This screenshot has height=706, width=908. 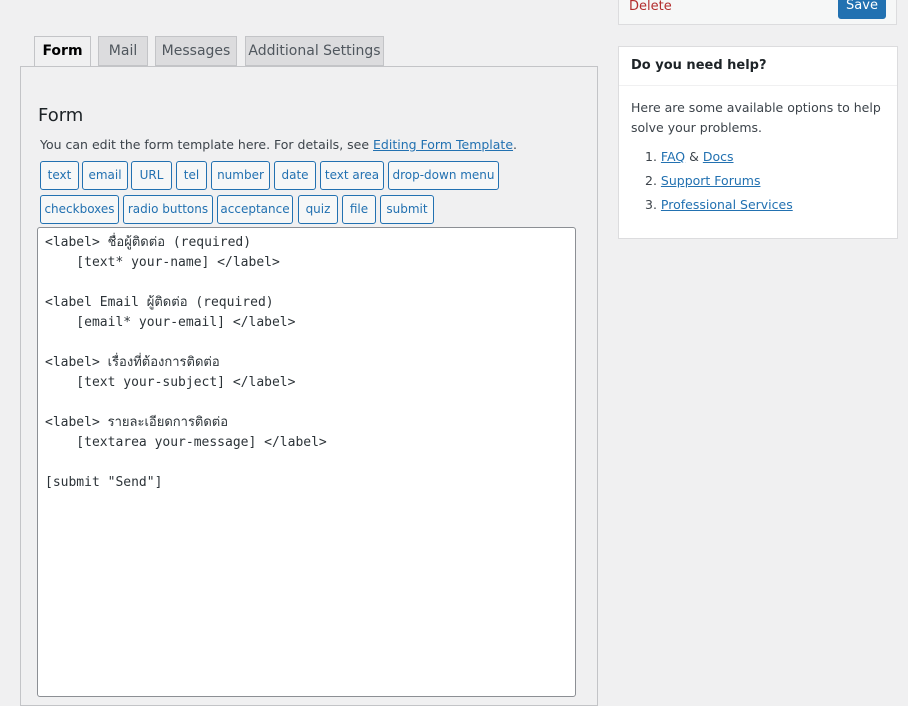 What do you see at coordinates (318, 209) in the screenshot?
I see `tag-button-quiz: quiz` at bounding box center [318, 209].